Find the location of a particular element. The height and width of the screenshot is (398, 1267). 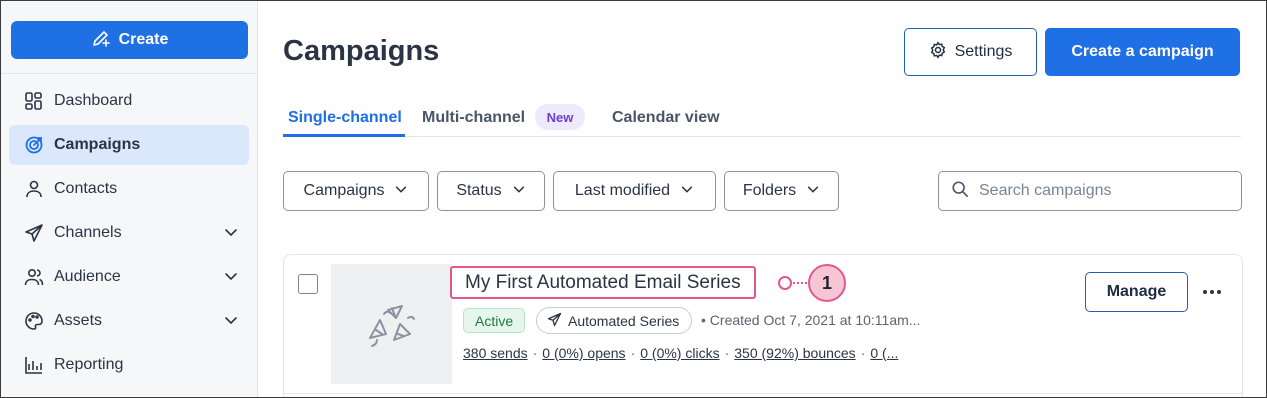

sidebar-item-reporting: Reporting is located at coordinates (129, 365).